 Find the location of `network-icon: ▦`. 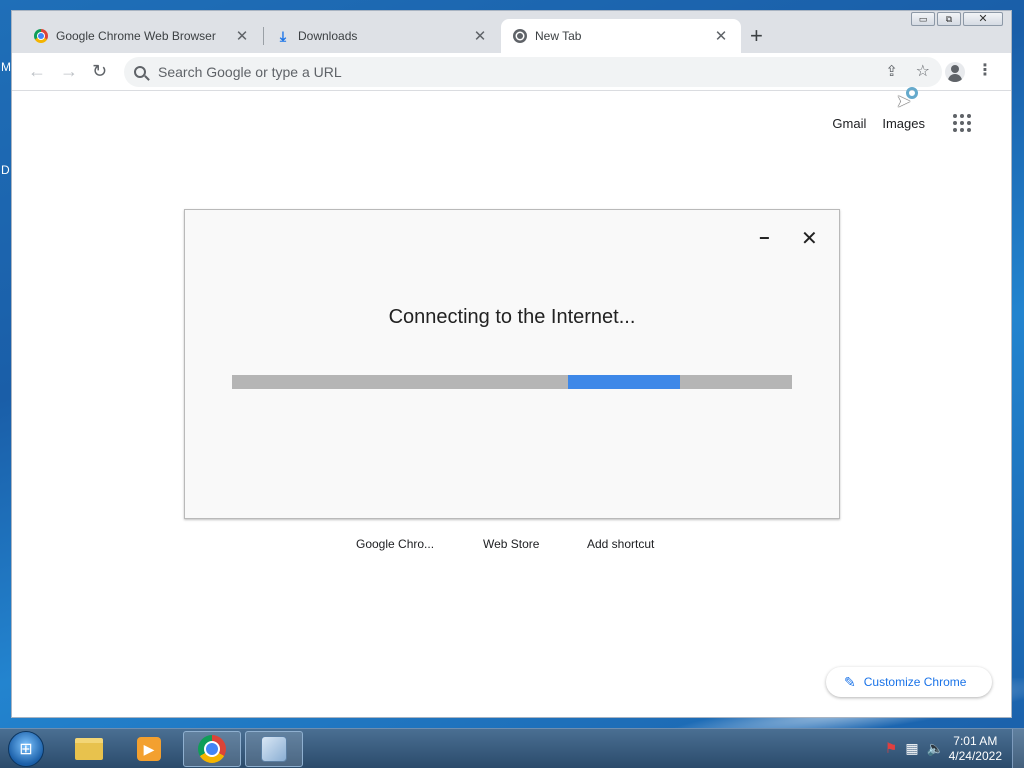

network-icon: ▦ is located at coordinates (911, 748).